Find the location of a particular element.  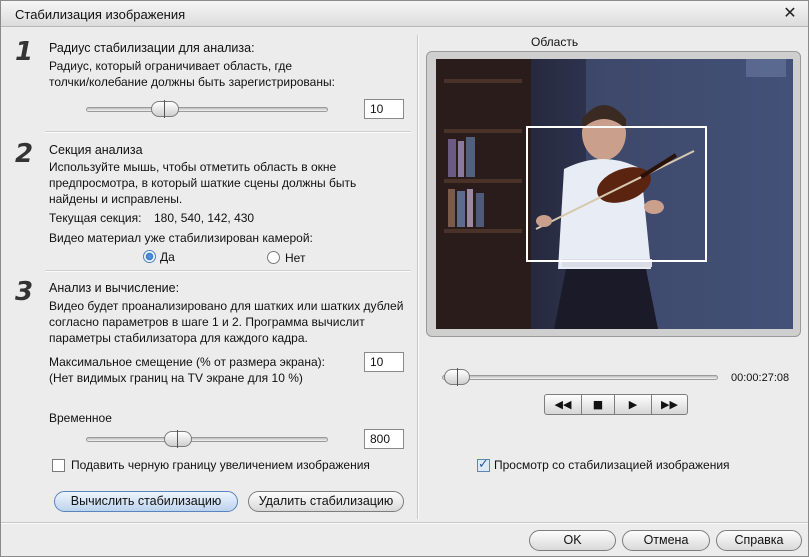

timeline-scrubber is located at coordinates (580, 377).